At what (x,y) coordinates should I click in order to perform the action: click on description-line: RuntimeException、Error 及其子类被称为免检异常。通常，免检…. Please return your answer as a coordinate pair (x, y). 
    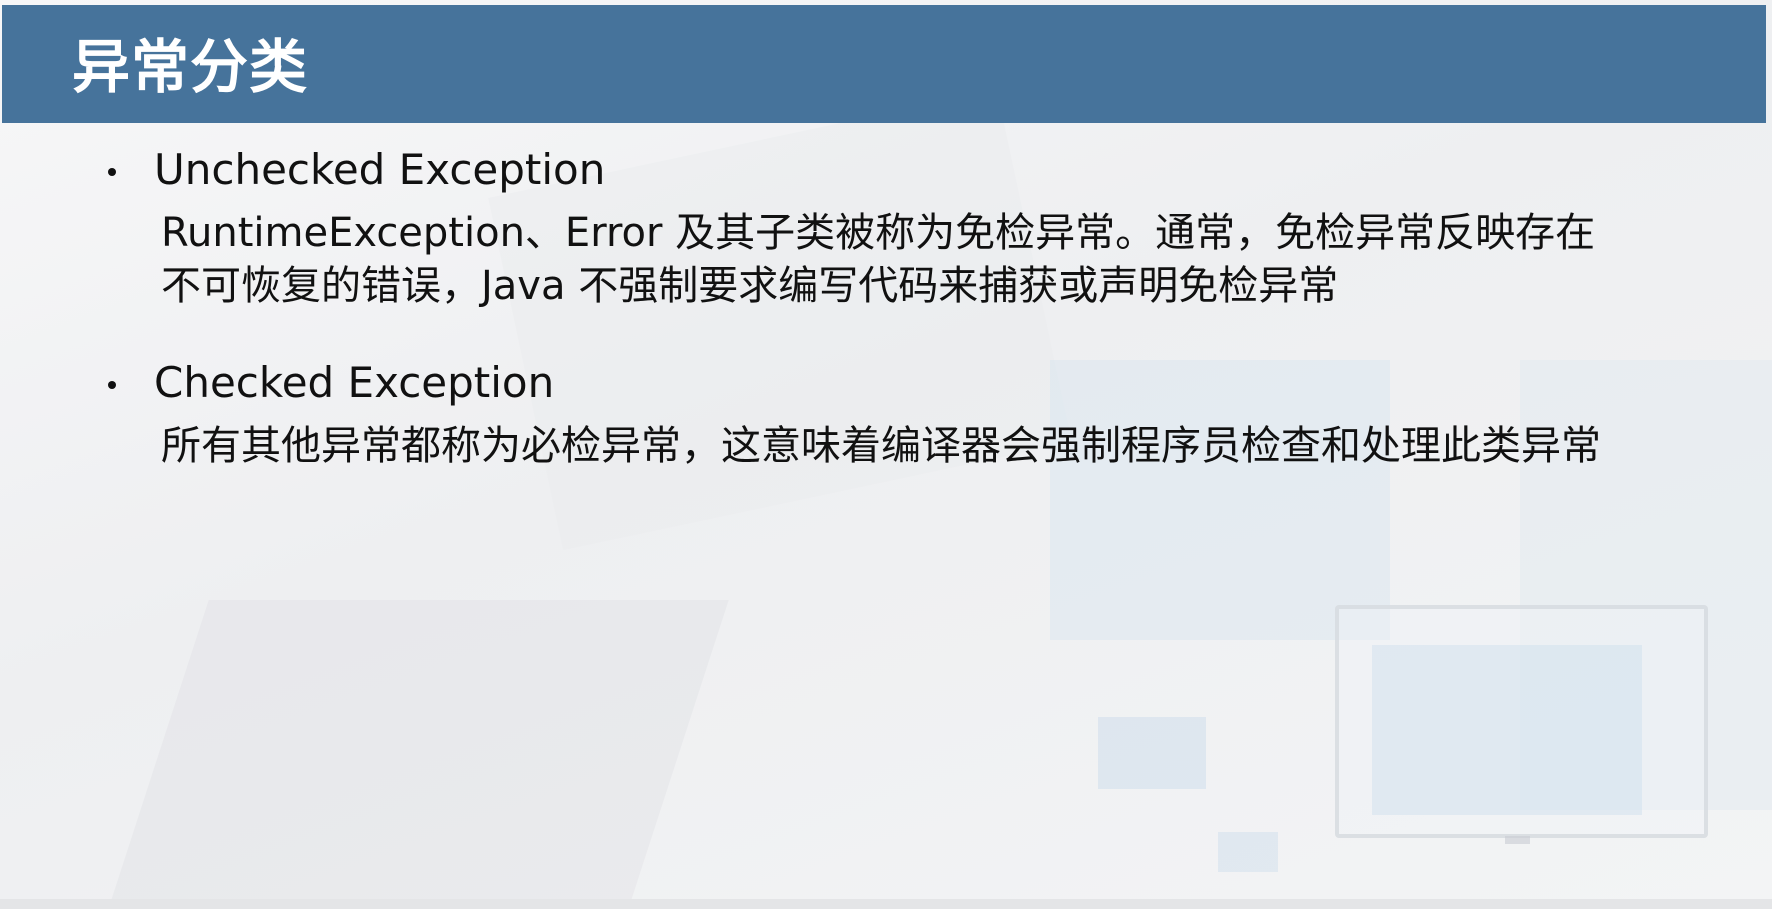
    Looking at the image, I should click on (878, 233).